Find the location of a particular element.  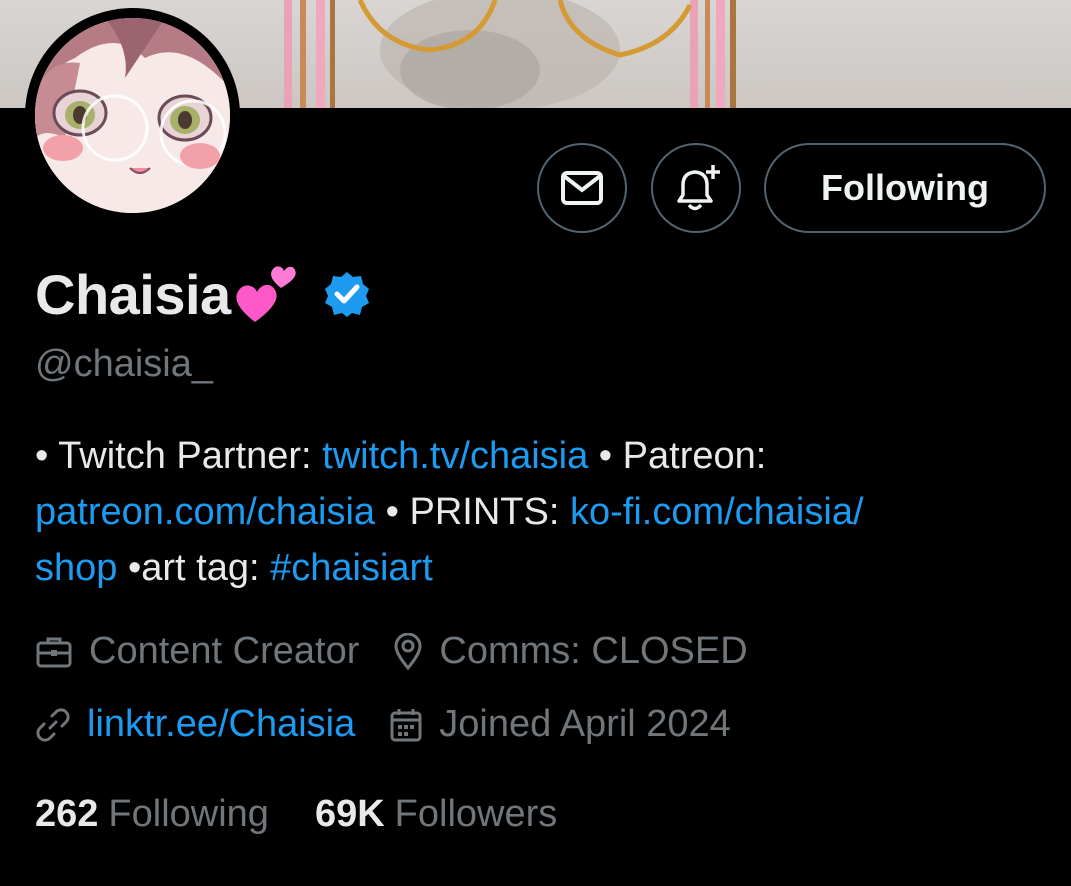

handle: @chaisia_ is located at coordinates (124, 364).